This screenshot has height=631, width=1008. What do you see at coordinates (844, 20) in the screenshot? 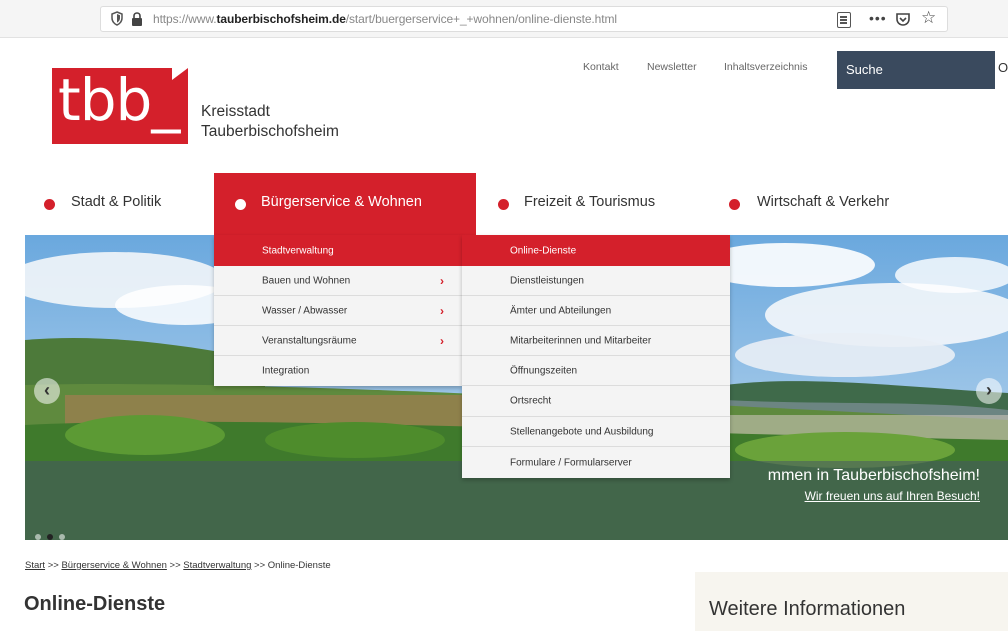
I see `reader-view-icon` at bounding box center [844, 20].